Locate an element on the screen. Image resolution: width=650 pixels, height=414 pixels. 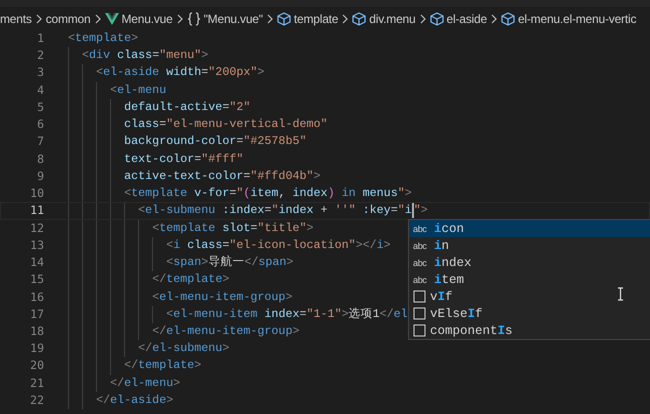
breadcrumb-item: "Menu.vue" is located at coordinates (233, 19).